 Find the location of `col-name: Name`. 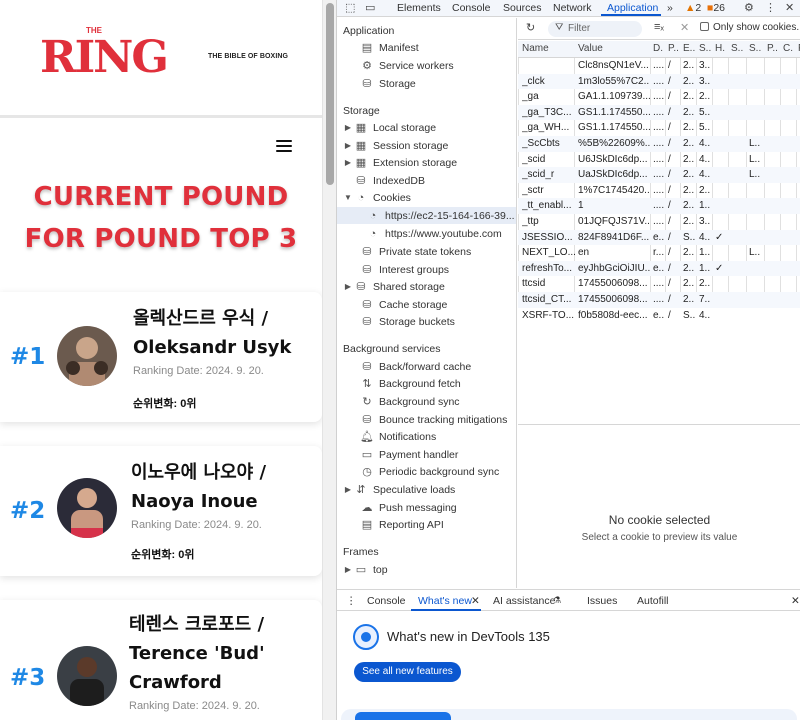

col-name: Name is located at coordinates (535, 48).